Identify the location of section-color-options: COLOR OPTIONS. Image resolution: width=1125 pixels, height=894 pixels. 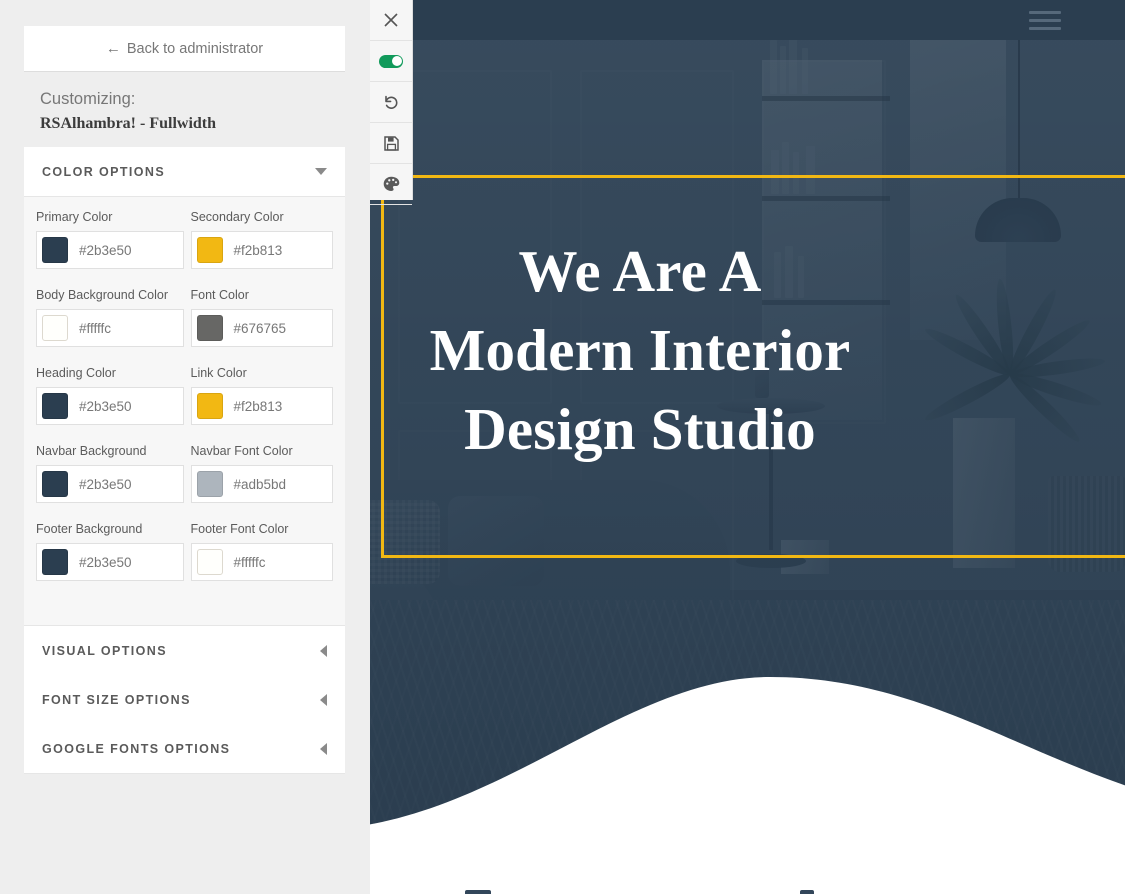
(184, 172).